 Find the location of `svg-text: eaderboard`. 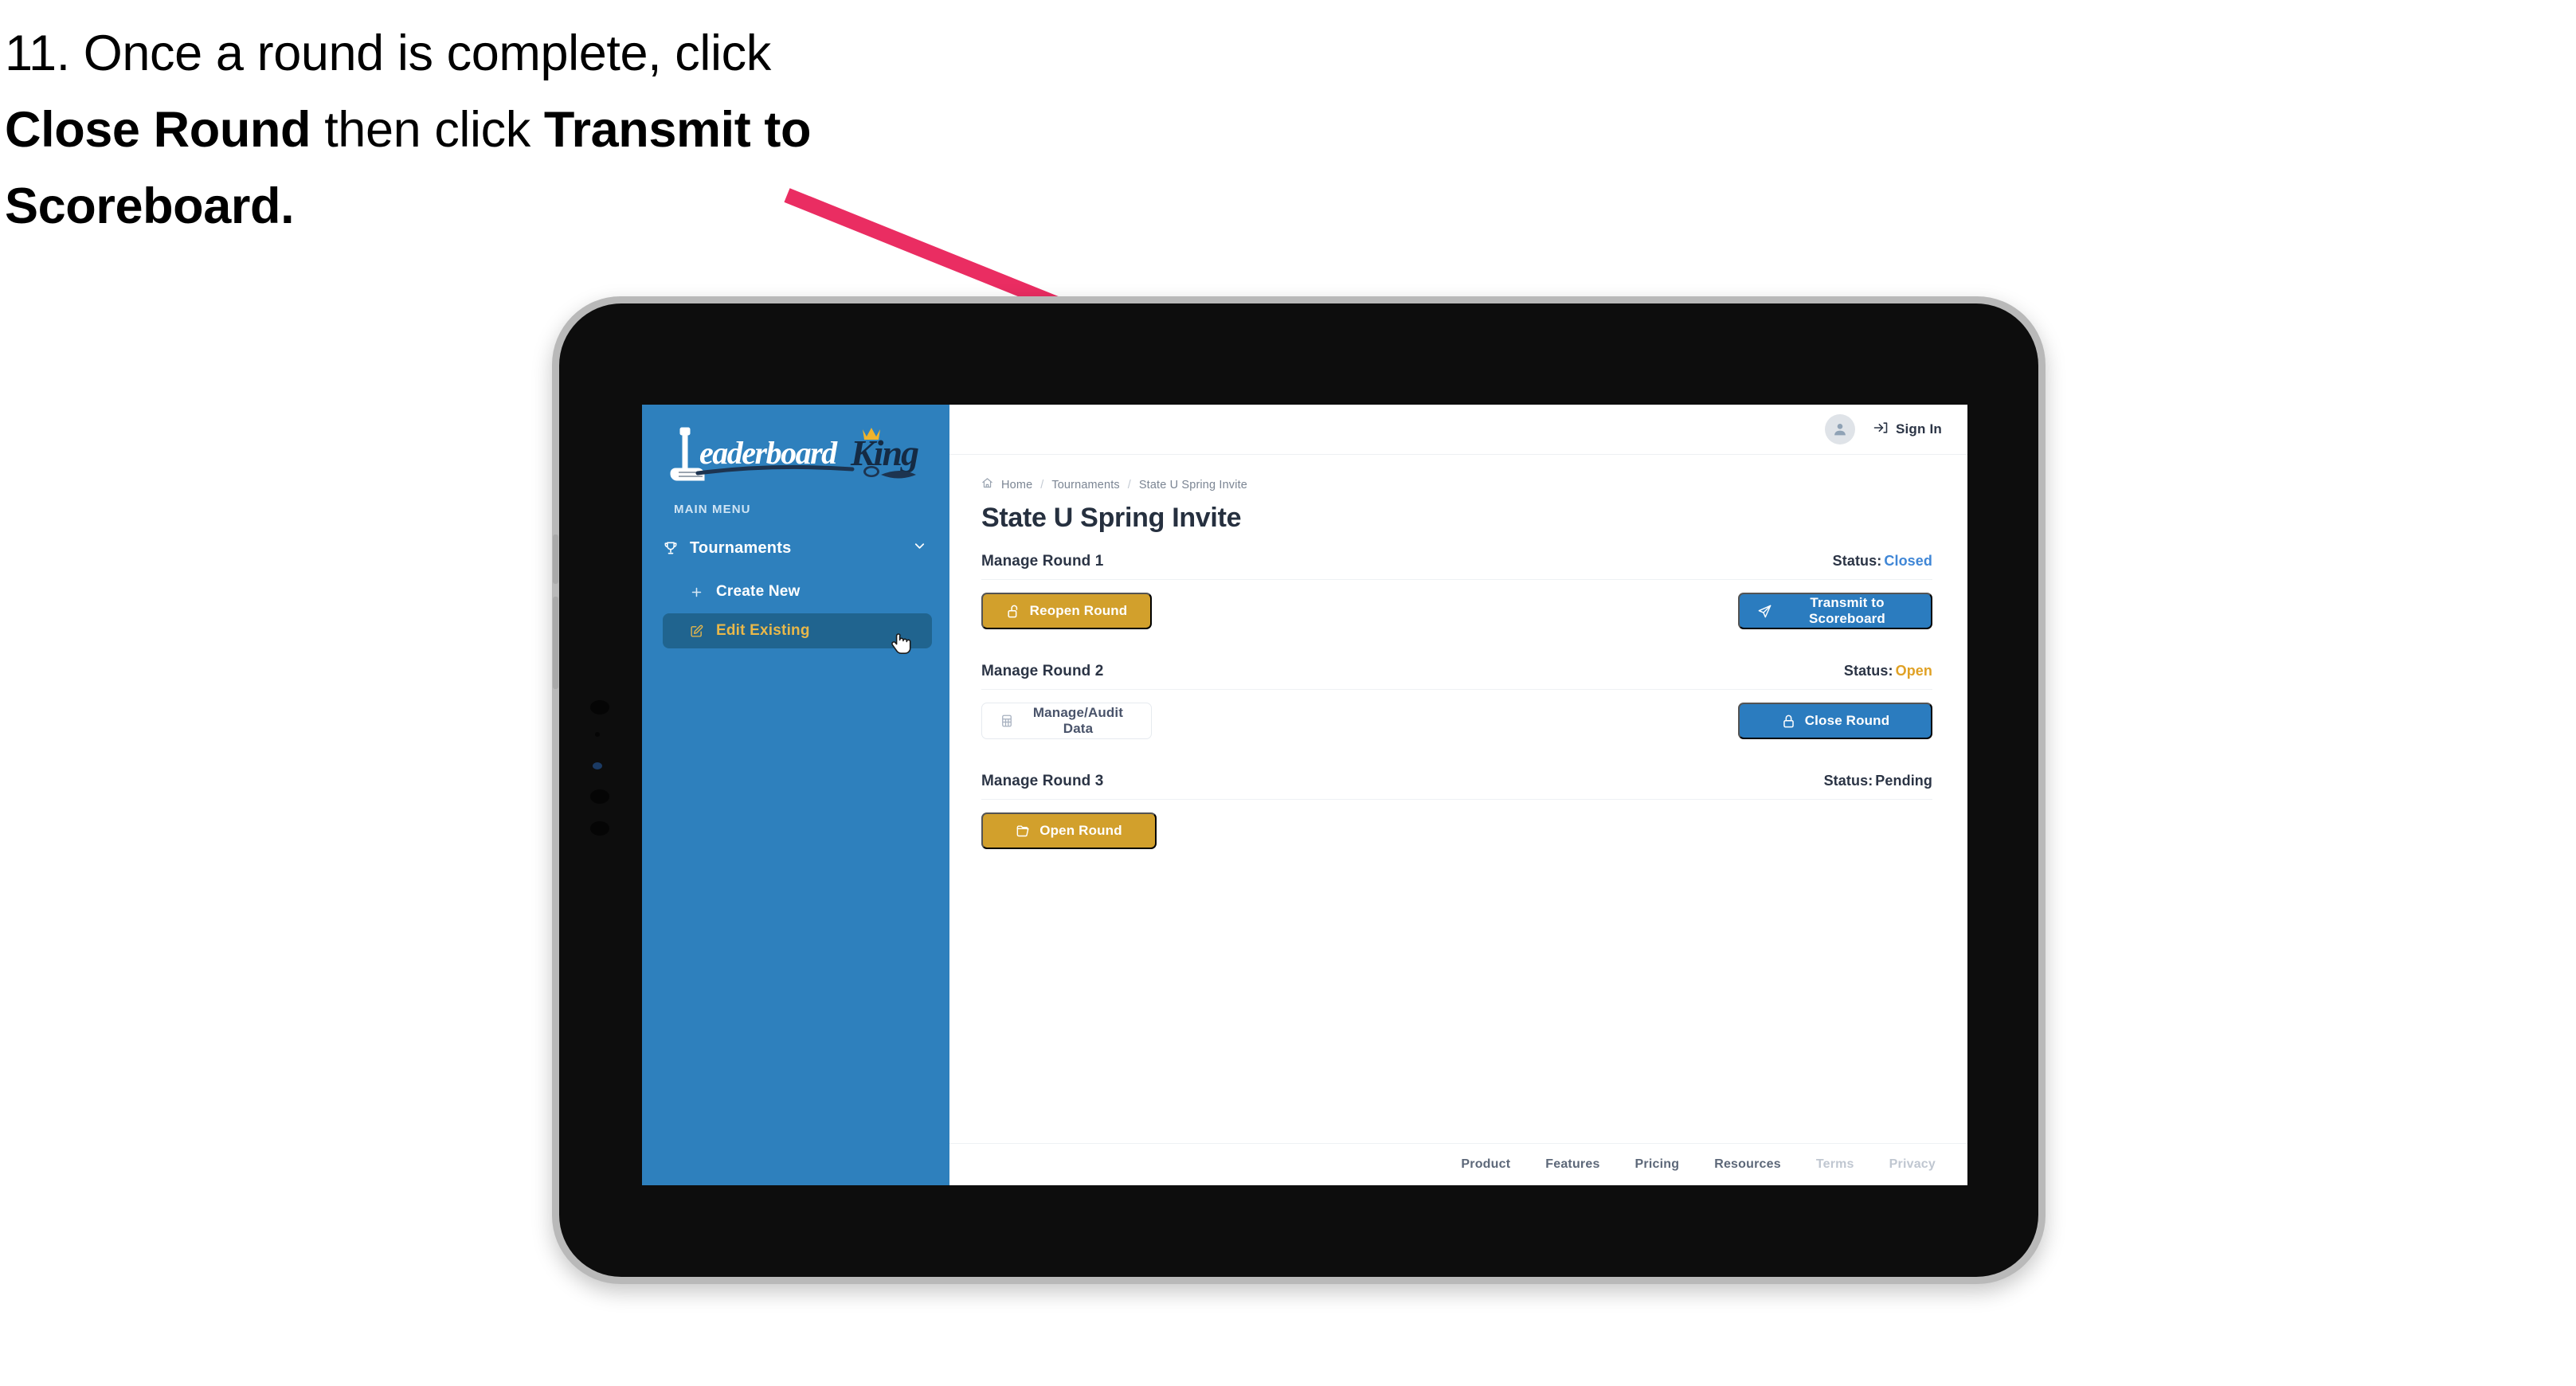

svg-text: eaderboard is located at coordinates (768, 453).